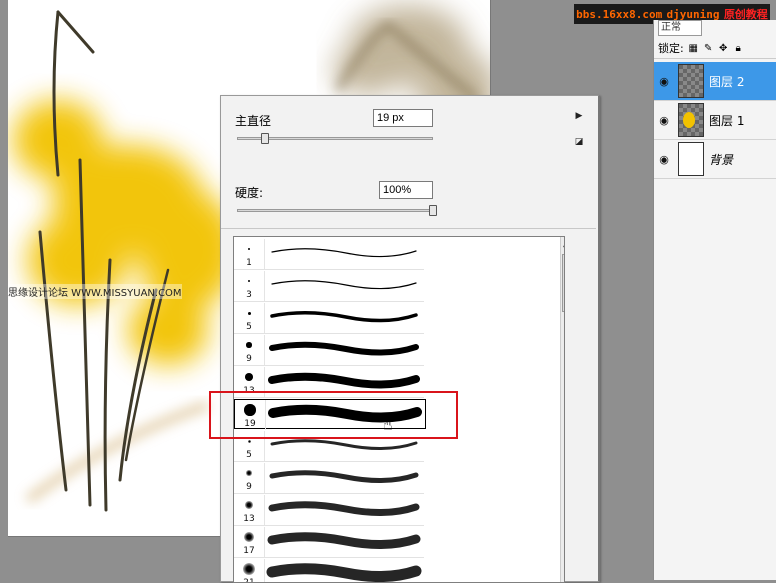 This screenshot has height=583, width=776. I want to click on brush-tip-preview: 1, so click(249, 254).